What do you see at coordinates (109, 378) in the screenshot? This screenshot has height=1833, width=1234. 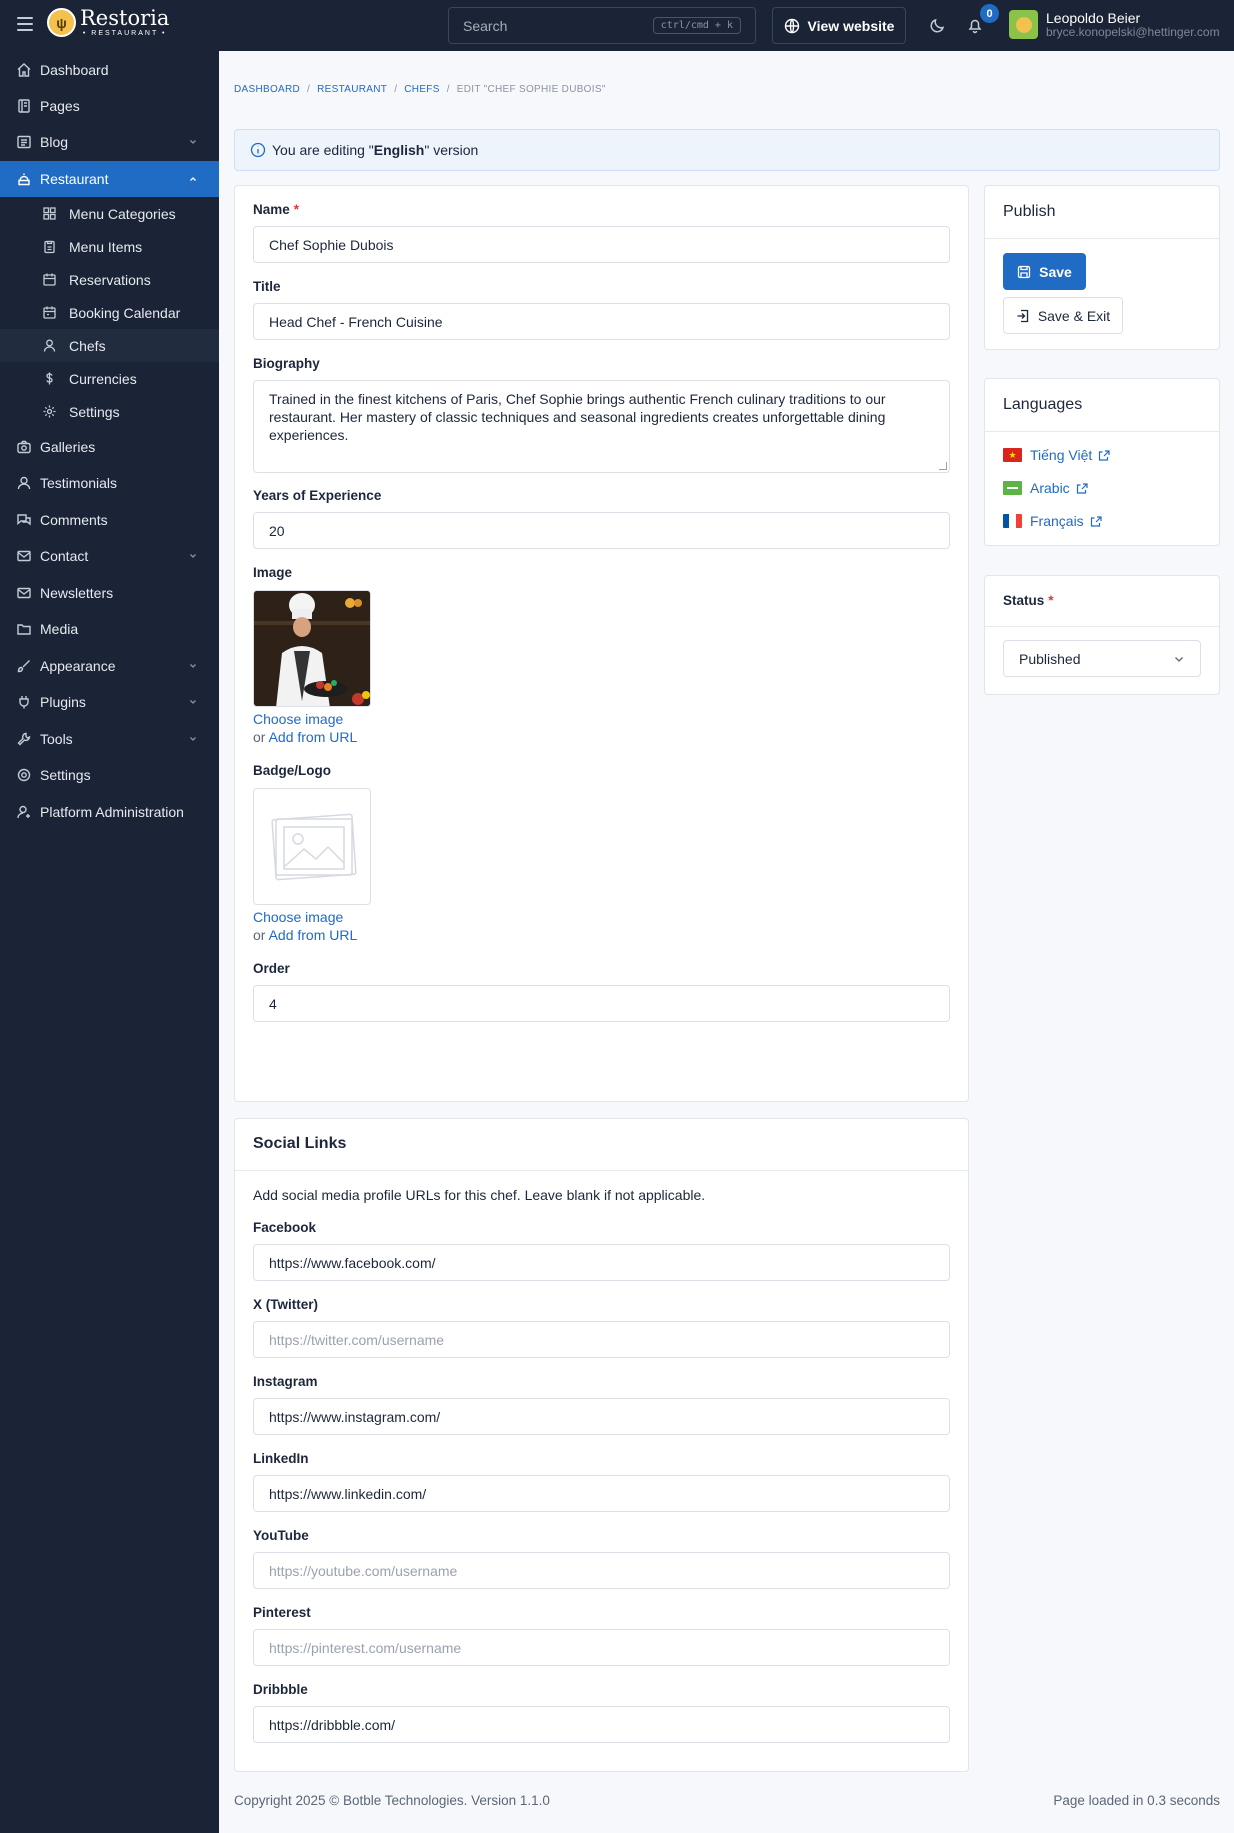 I see `sidebar-subitem-currencies: Currencies` at bounding box center [109, 378].